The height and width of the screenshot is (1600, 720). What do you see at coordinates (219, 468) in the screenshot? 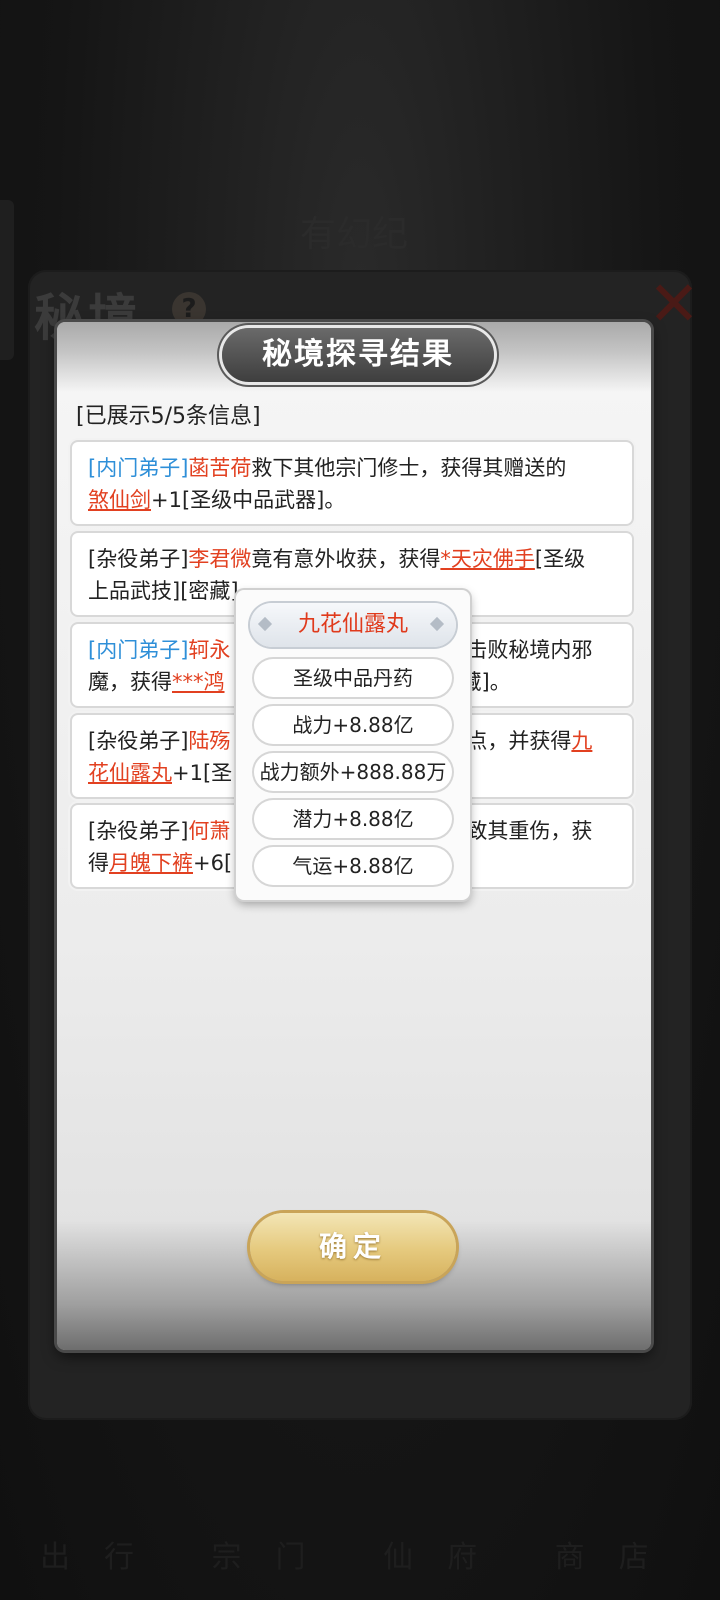
I see `disciple-name: 菡苦荷` at bounding box center [219, 468].